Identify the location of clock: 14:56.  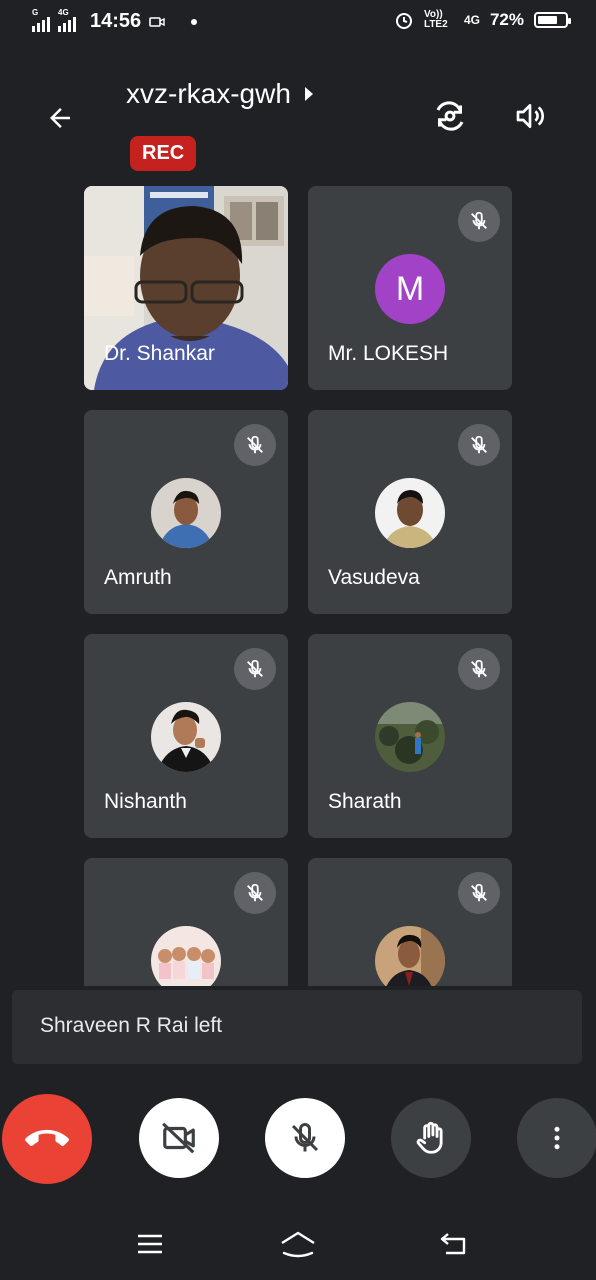
(116, 21).